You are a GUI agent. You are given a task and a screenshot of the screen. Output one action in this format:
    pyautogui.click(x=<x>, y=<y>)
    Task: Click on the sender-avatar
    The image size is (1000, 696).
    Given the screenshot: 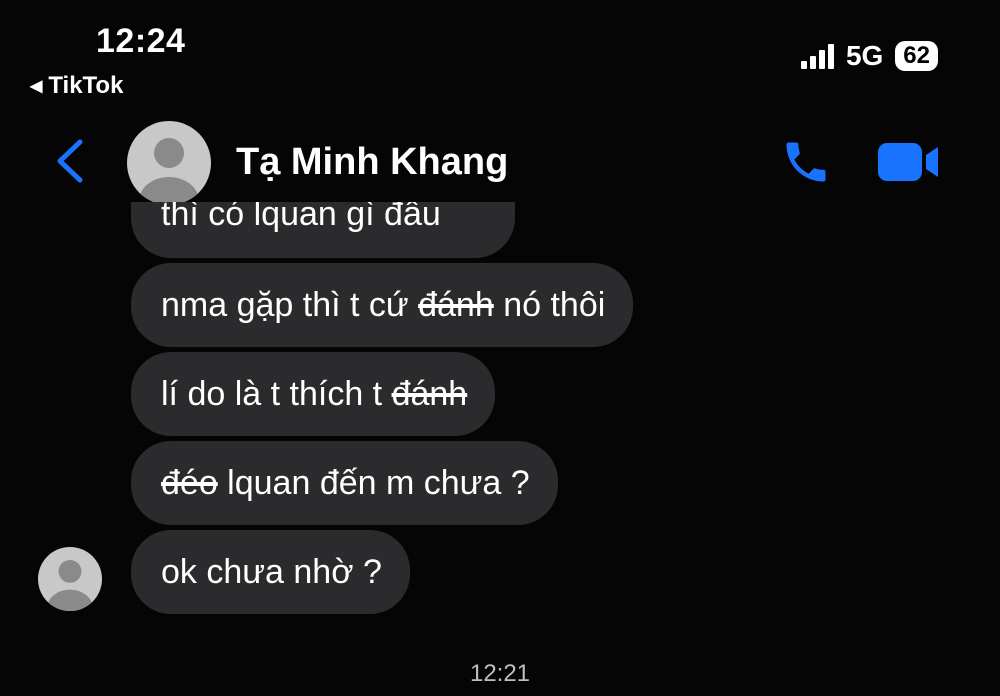 What is the action you would take?
    pyautogui.click(x=70, y=579)
    